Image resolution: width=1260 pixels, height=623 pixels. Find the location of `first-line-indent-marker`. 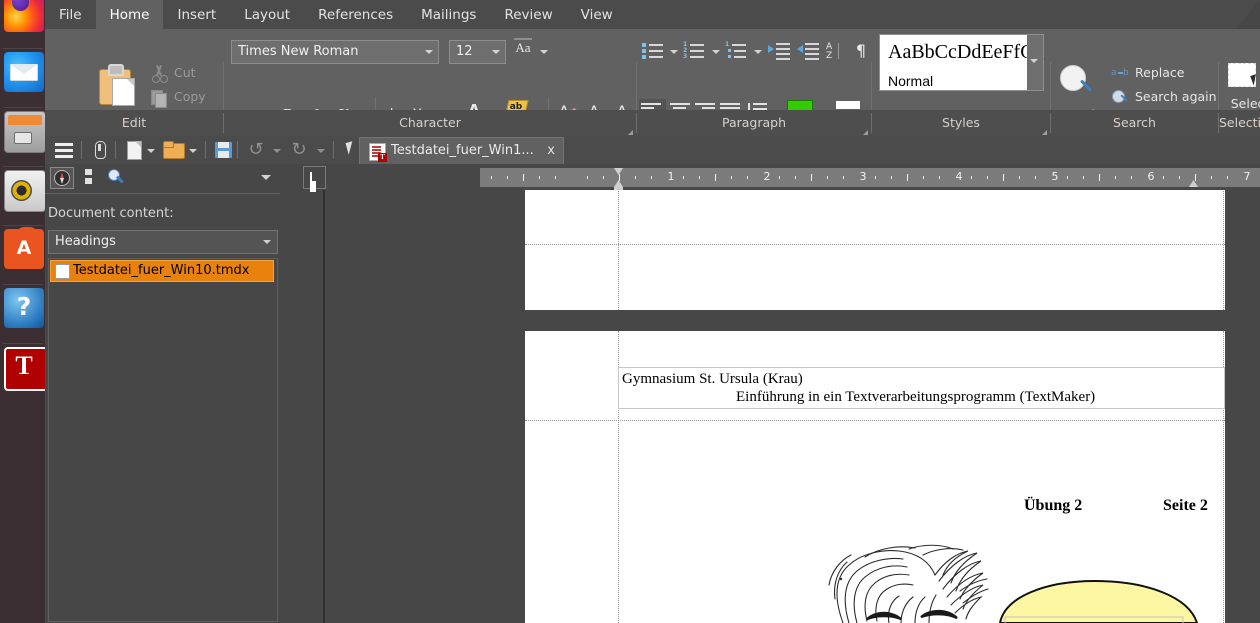

first-line-indent-marker is located at coordinates (618, 171).